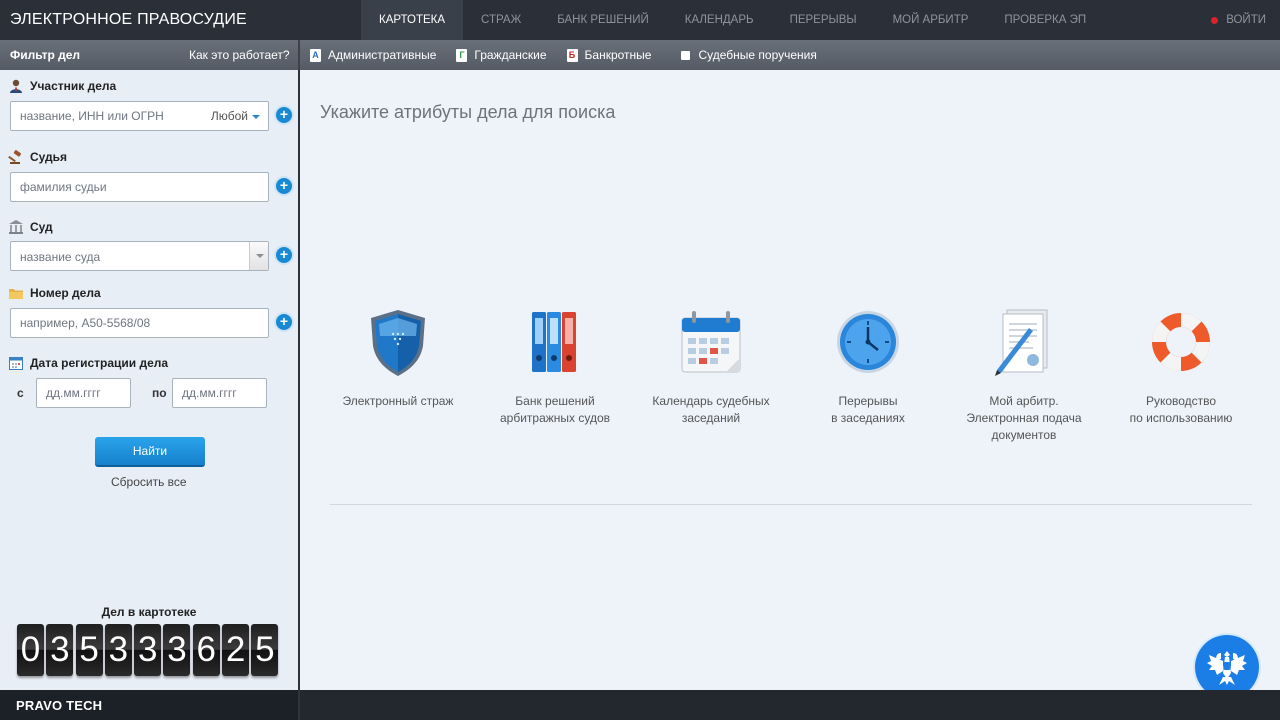 The height and width of the screenshot is (720, 1280). What do you see at coordinates (16, 363) in the screenshot?
I see `calendar-small-icon` at bounding box center [16, 363].